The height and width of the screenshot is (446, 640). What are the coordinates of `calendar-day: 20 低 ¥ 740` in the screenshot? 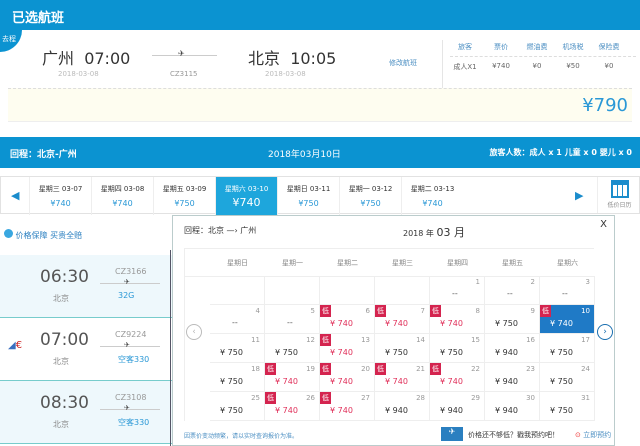 It's located at (347, 377).